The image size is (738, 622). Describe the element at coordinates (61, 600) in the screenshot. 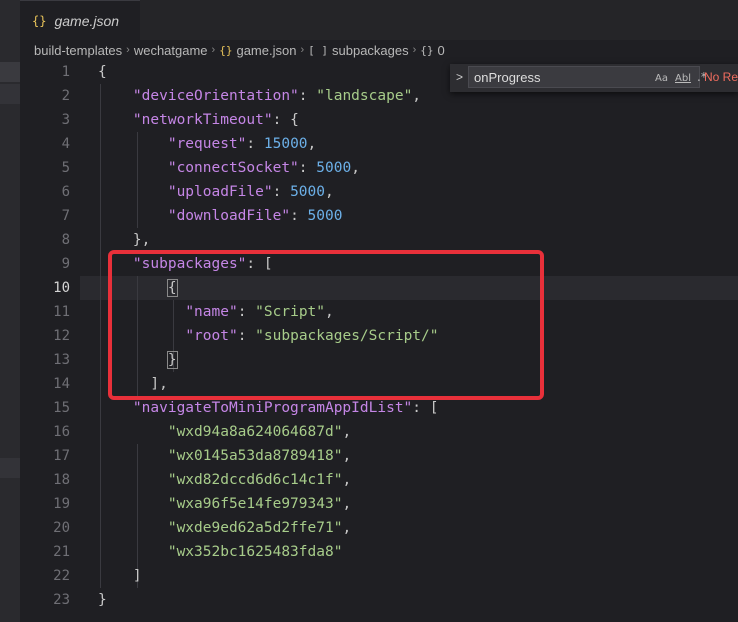

I see `line-number: 23` at that location.